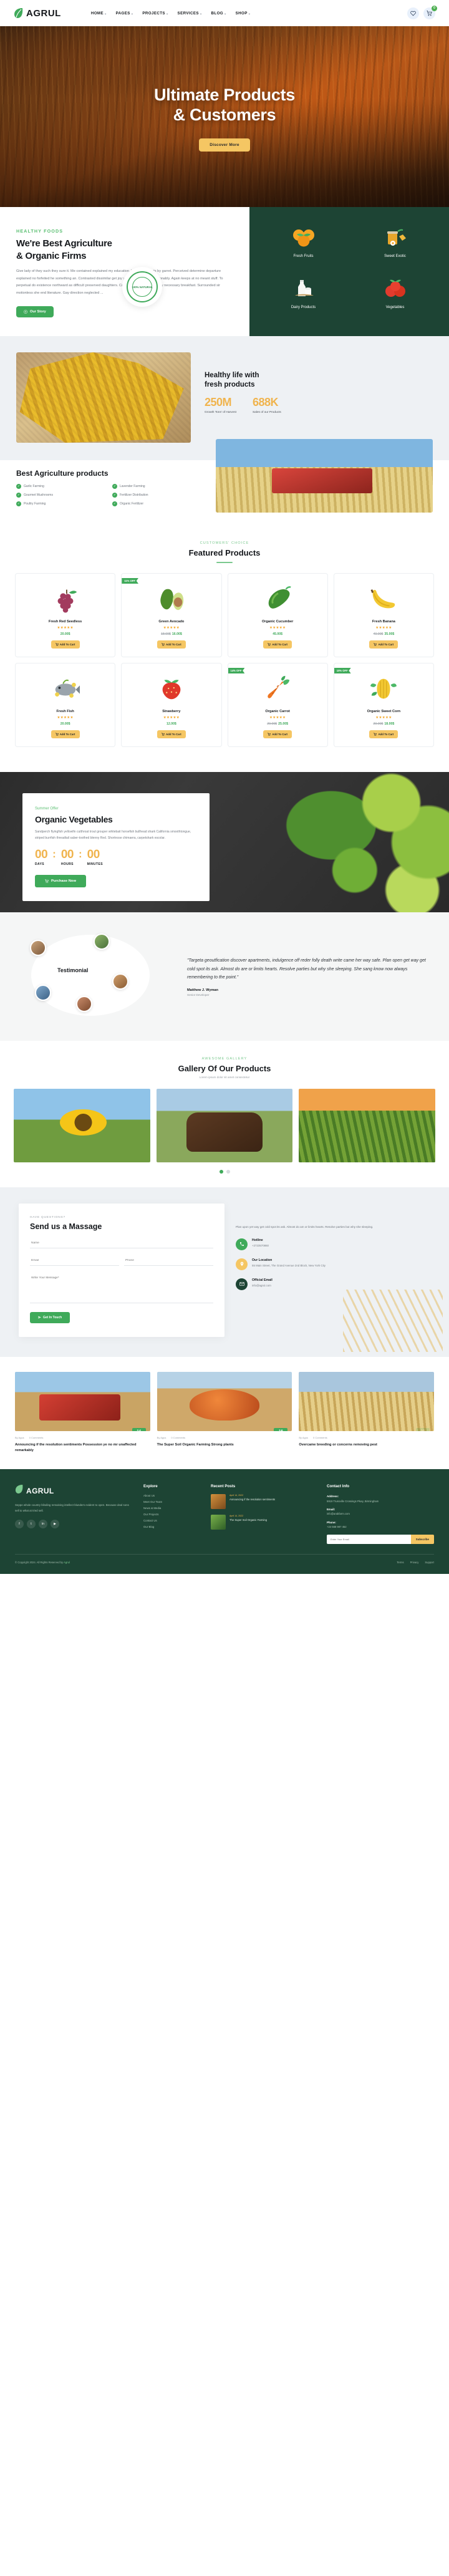  What do you see at coordinates (400, 1562) in the screenshot?
I see `terms-link: Terms` at bounding box center [400, 1562].